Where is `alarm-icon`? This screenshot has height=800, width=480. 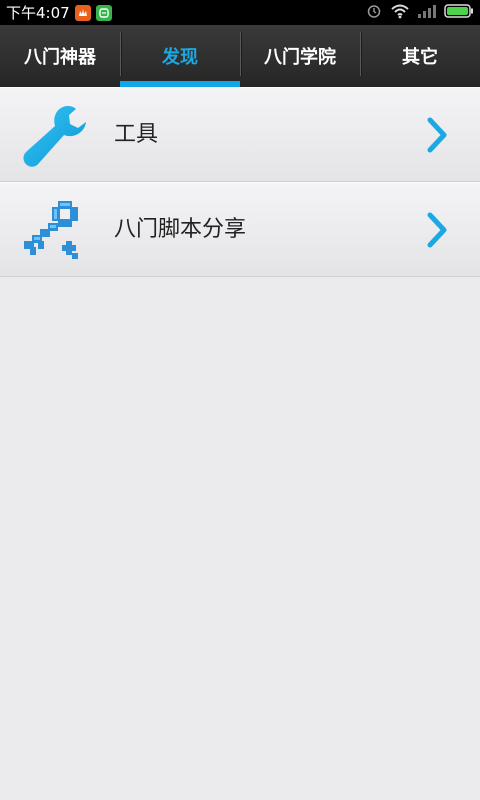 alarm-icon is located at coordinates (374, 13).